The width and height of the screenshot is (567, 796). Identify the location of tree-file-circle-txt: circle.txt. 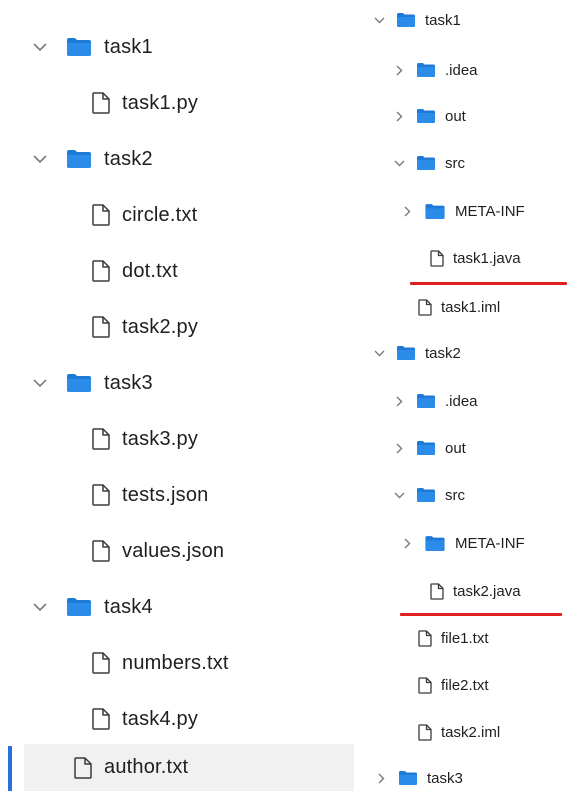
(144, 215).